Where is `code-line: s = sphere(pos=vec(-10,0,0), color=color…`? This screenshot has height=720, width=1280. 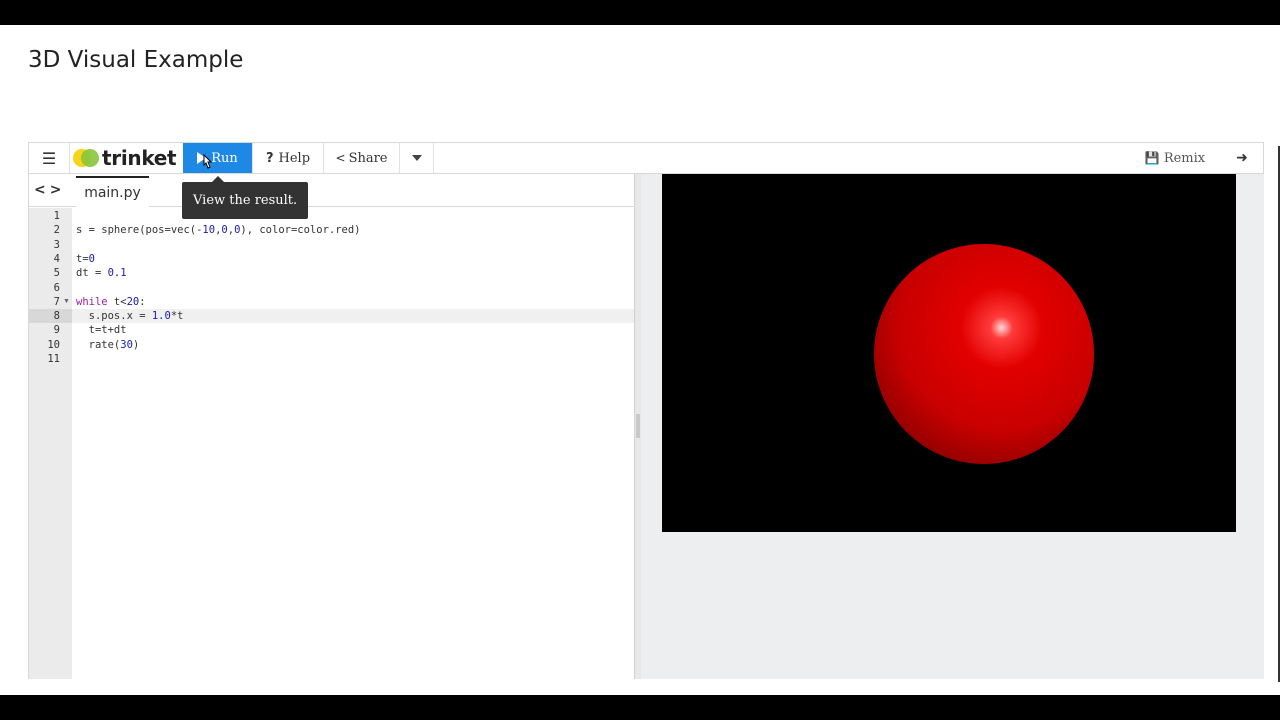 code-line: s = sphere(pos=vec(-10,0,0), color=color… is located at coordinates (218, 230).